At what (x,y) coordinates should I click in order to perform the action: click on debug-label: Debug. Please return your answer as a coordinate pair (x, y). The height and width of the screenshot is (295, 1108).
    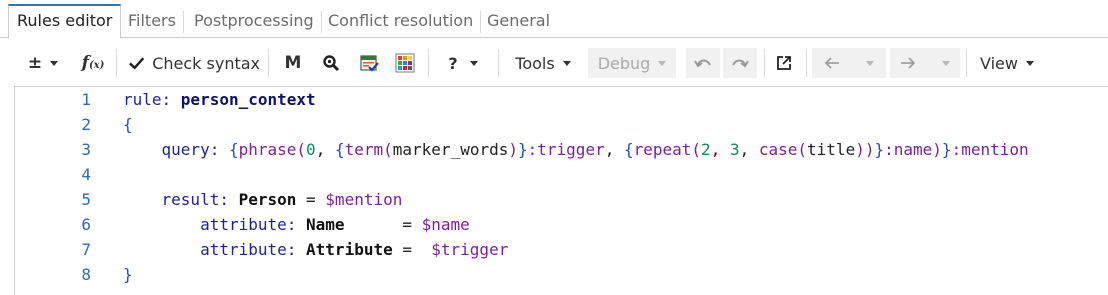
    Looking at the image, I should click on (624, 63).